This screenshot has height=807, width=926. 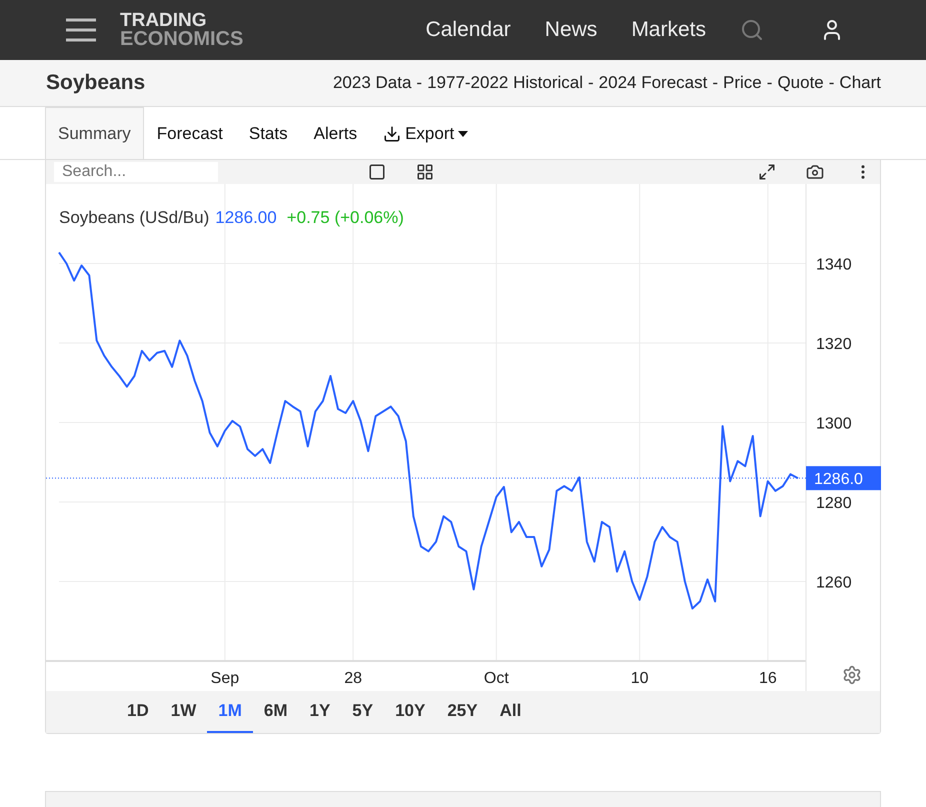 I want to click on caret-icon, so click(x=463, y=133).